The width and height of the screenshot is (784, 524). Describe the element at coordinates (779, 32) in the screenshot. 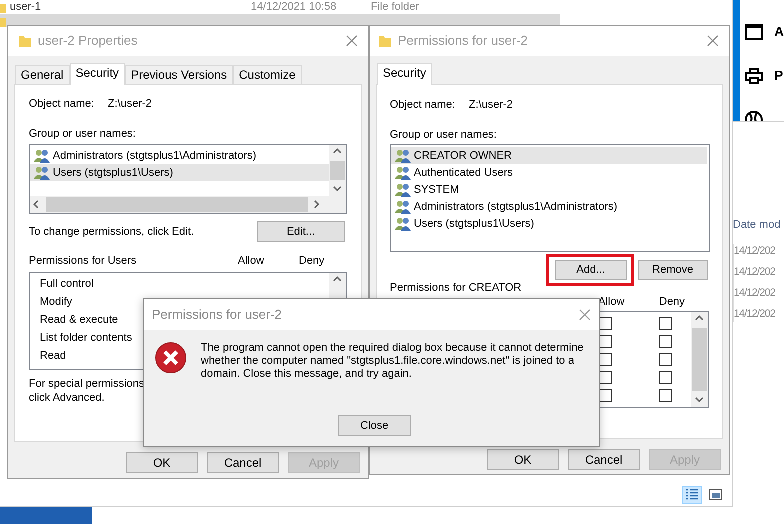

I see `menu-label: A` at that location.